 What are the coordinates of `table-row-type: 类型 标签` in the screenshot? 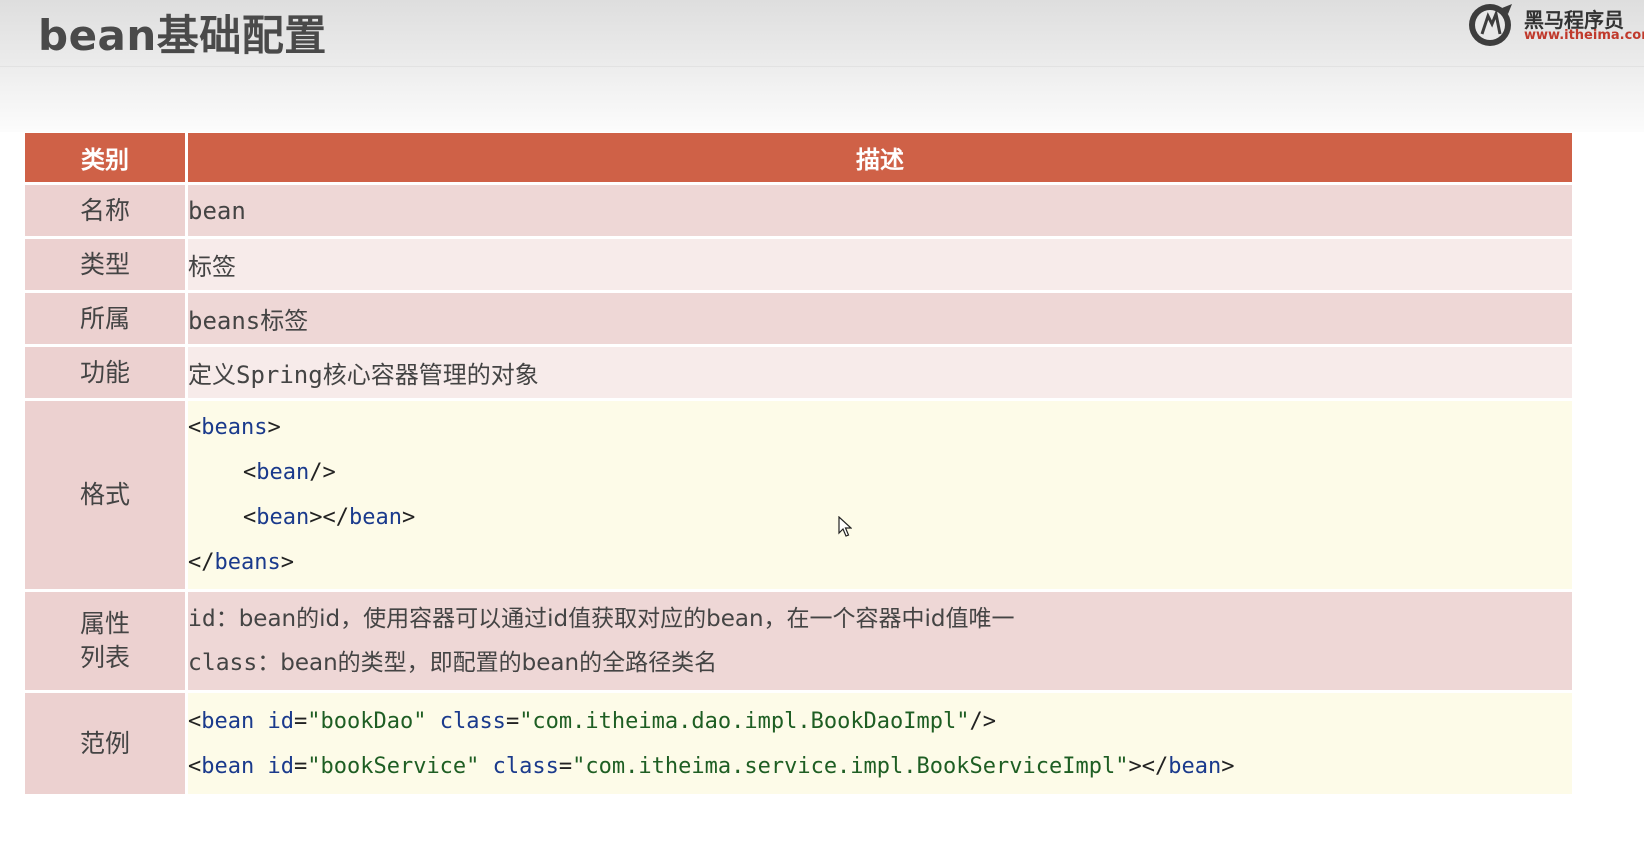 It's located at (800, 266).